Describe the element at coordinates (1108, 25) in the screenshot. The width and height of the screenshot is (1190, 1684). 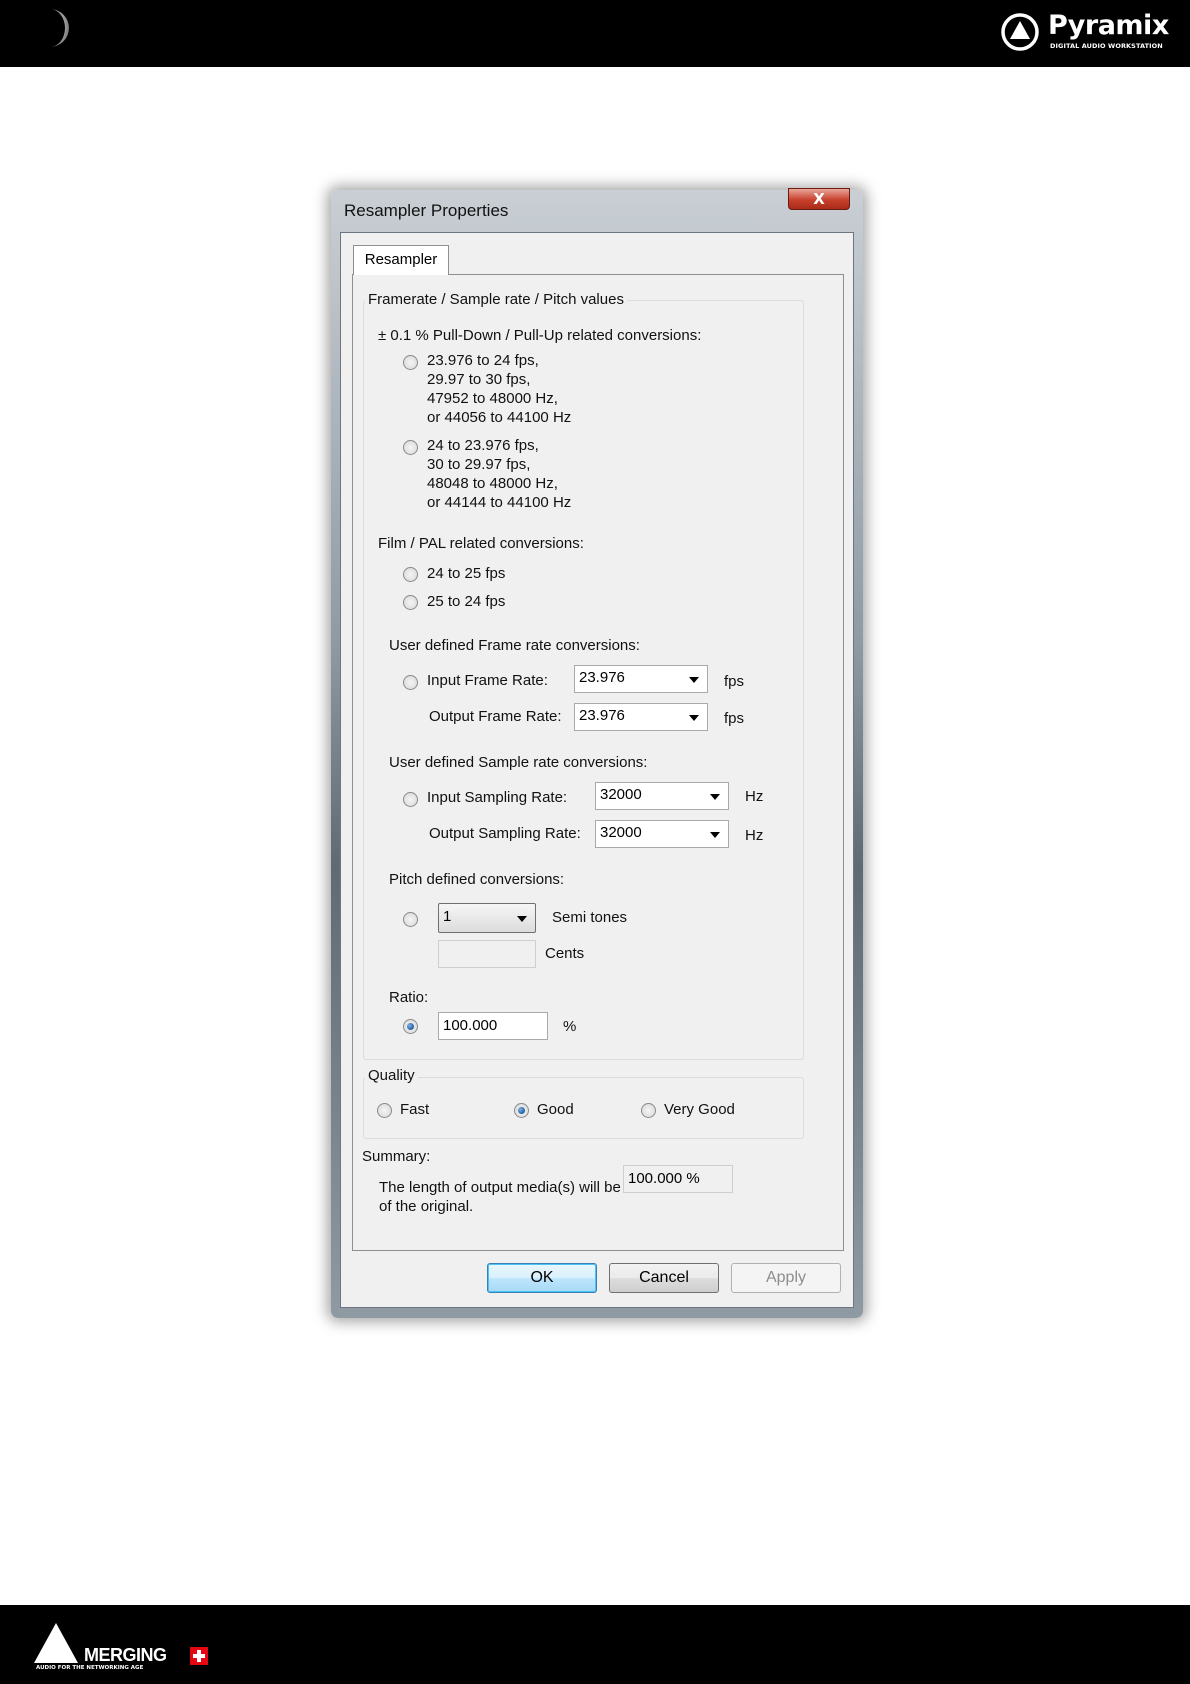
I see `brand-name: Pyramix` at that location.